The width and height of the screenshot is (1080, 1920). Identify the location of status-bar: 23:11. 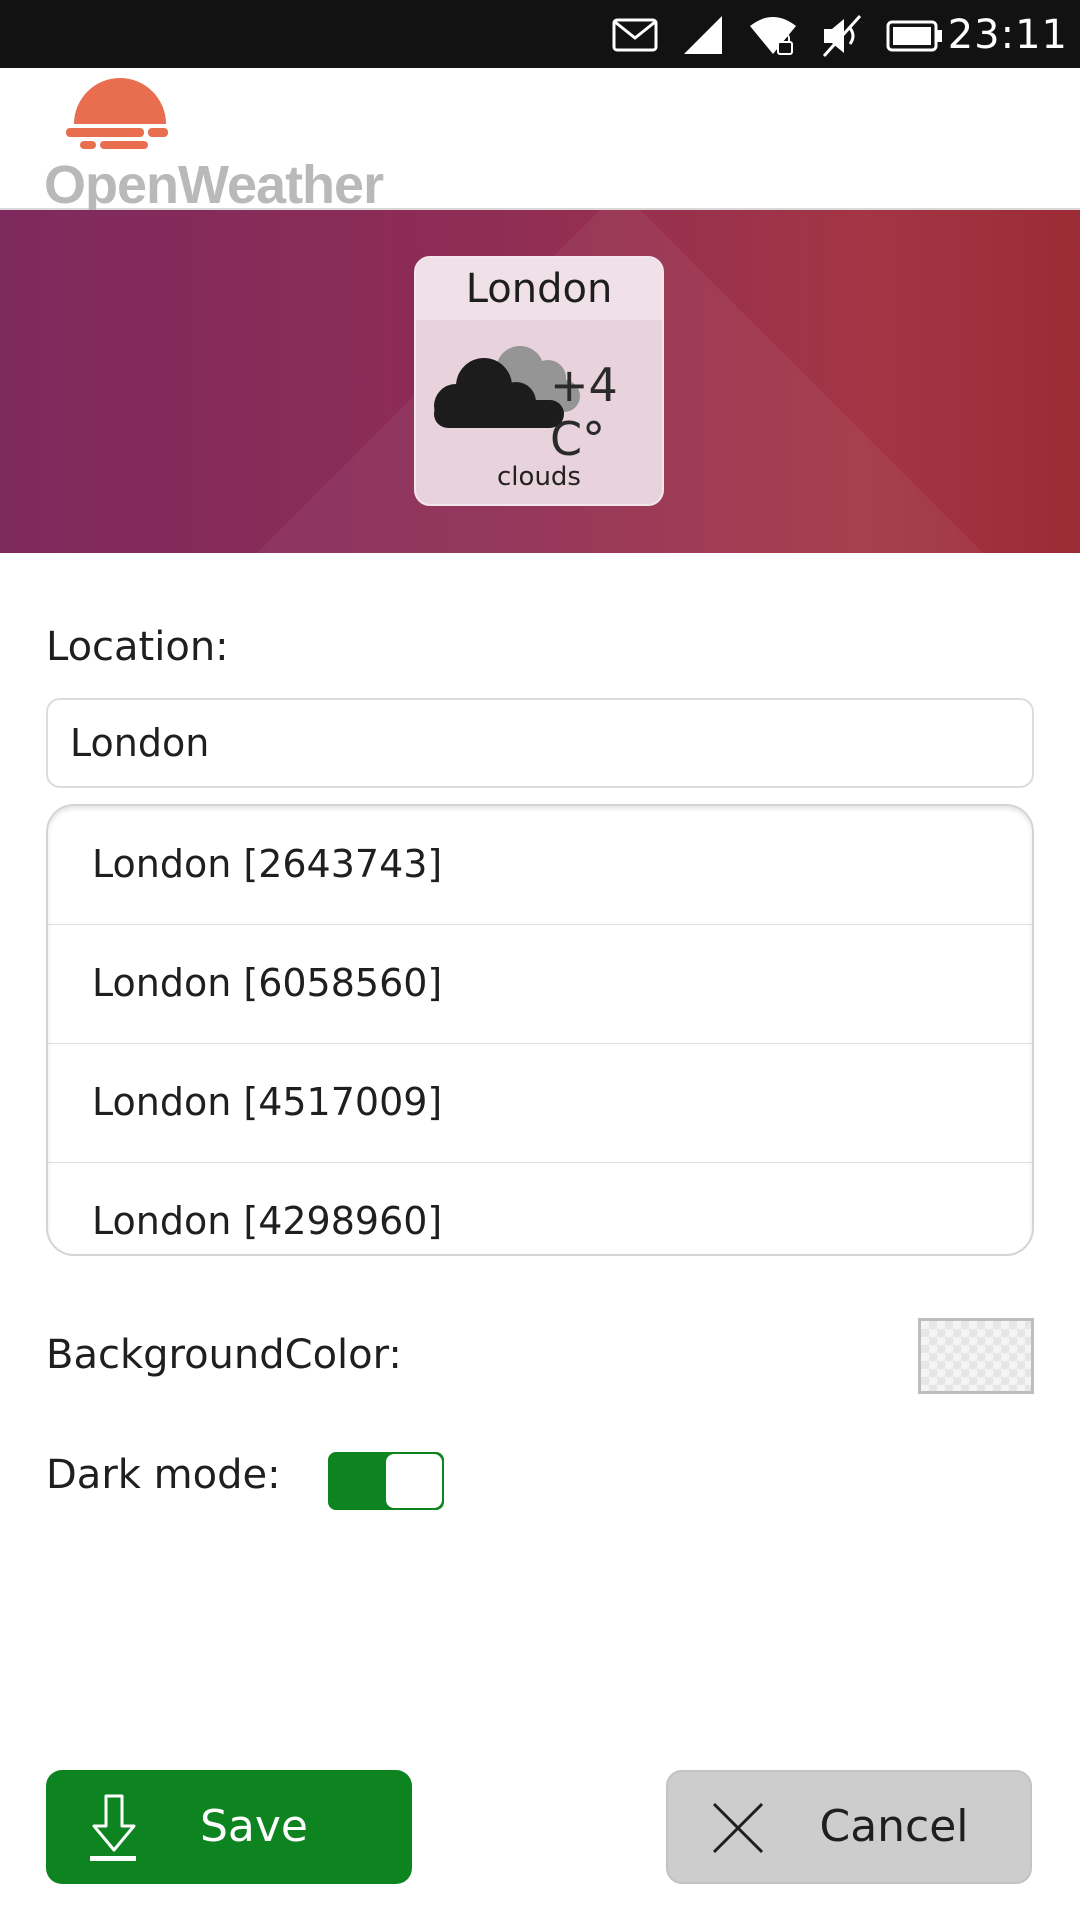
(540, 34).